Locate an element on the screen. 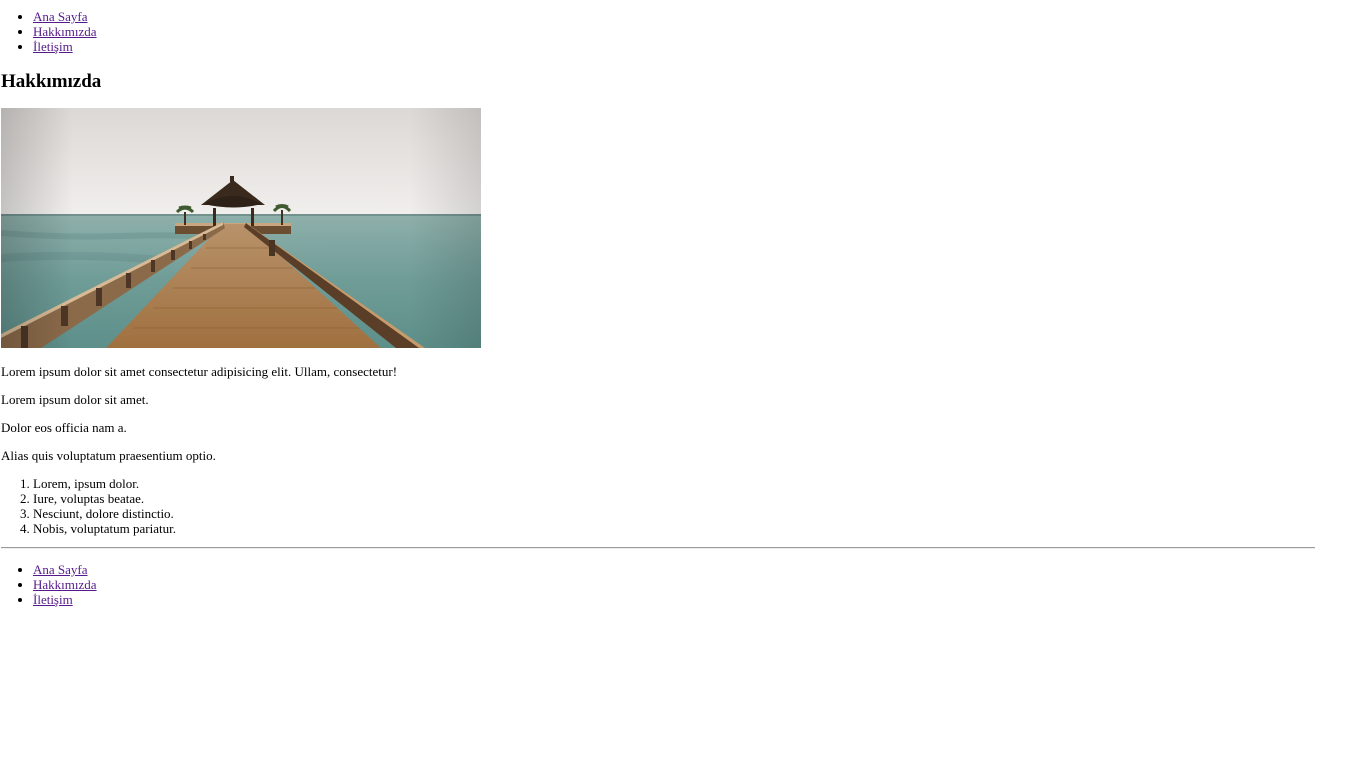 This screenshot has height=774, width=1370. paragraph-4: Alias quis voluptatum praesentium optio. is located at coordinates (108, 455).